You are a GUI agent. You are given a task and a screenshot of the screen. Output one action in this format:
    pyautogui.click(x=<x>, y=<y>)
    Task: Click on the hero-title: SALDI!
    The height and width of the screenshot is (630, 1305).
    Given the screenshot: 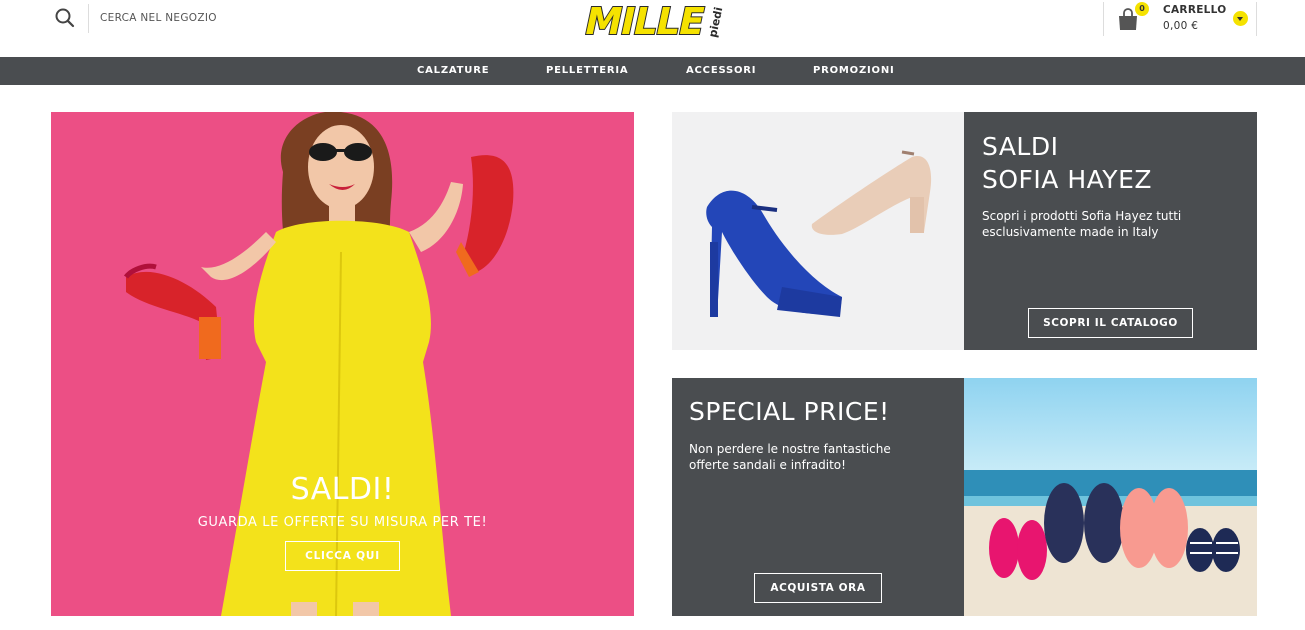 What is the action you would take?
    pyautogui.click(x=342, y=489)
    